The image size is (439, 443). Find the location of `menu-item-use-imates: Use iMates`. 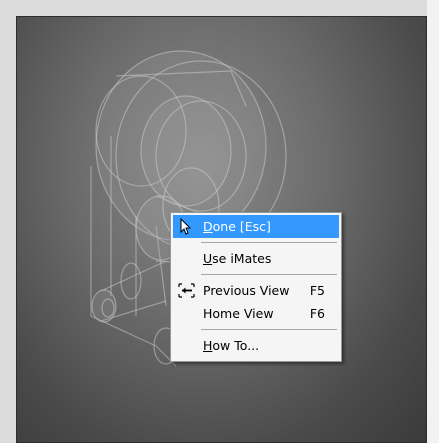

menu-item-use-imates: Use iMates is located at coordinates (256, 258).